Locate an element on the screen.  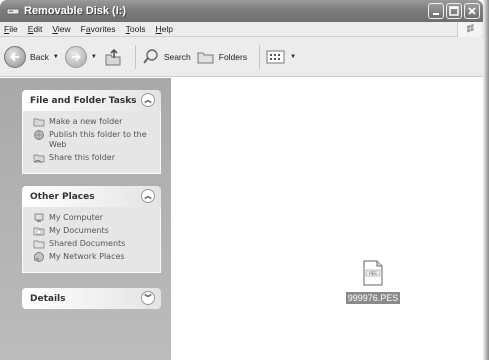
removable-disk-icon is located at coordinates (13, 11).